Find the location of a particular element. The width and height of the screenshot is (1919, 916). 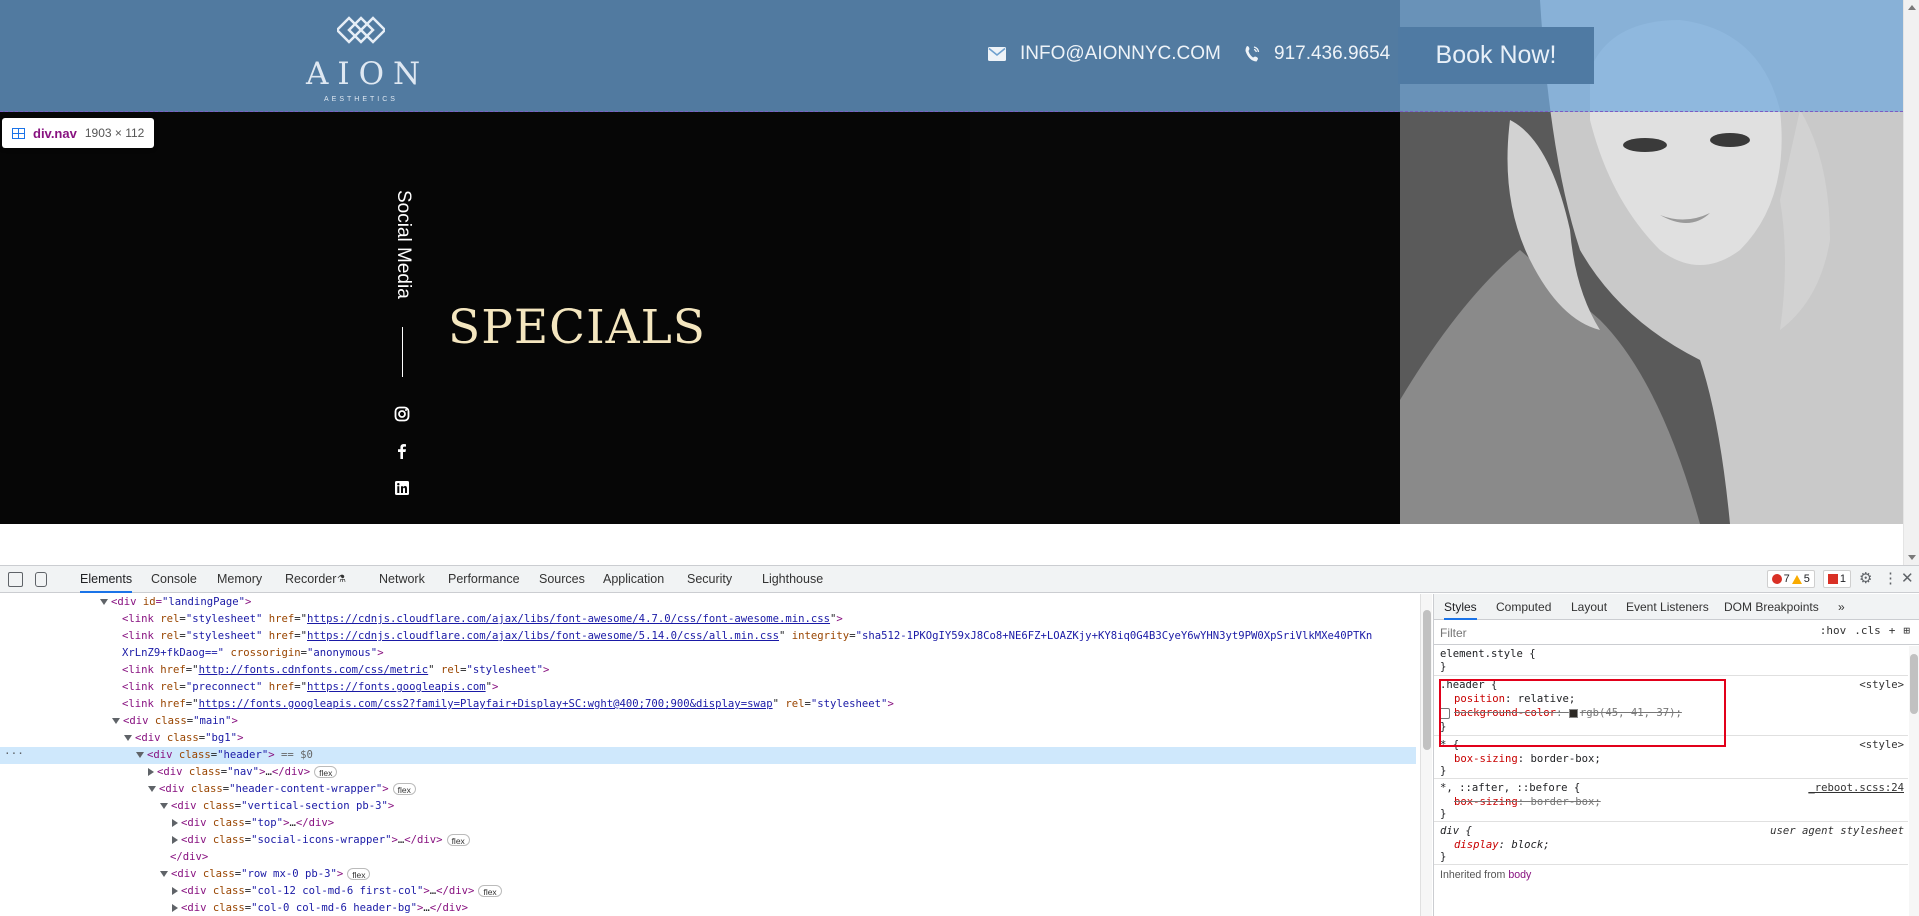

dom-node: <div class="row mx-0 pb-3"> flex is located at coordinates (265, 874).